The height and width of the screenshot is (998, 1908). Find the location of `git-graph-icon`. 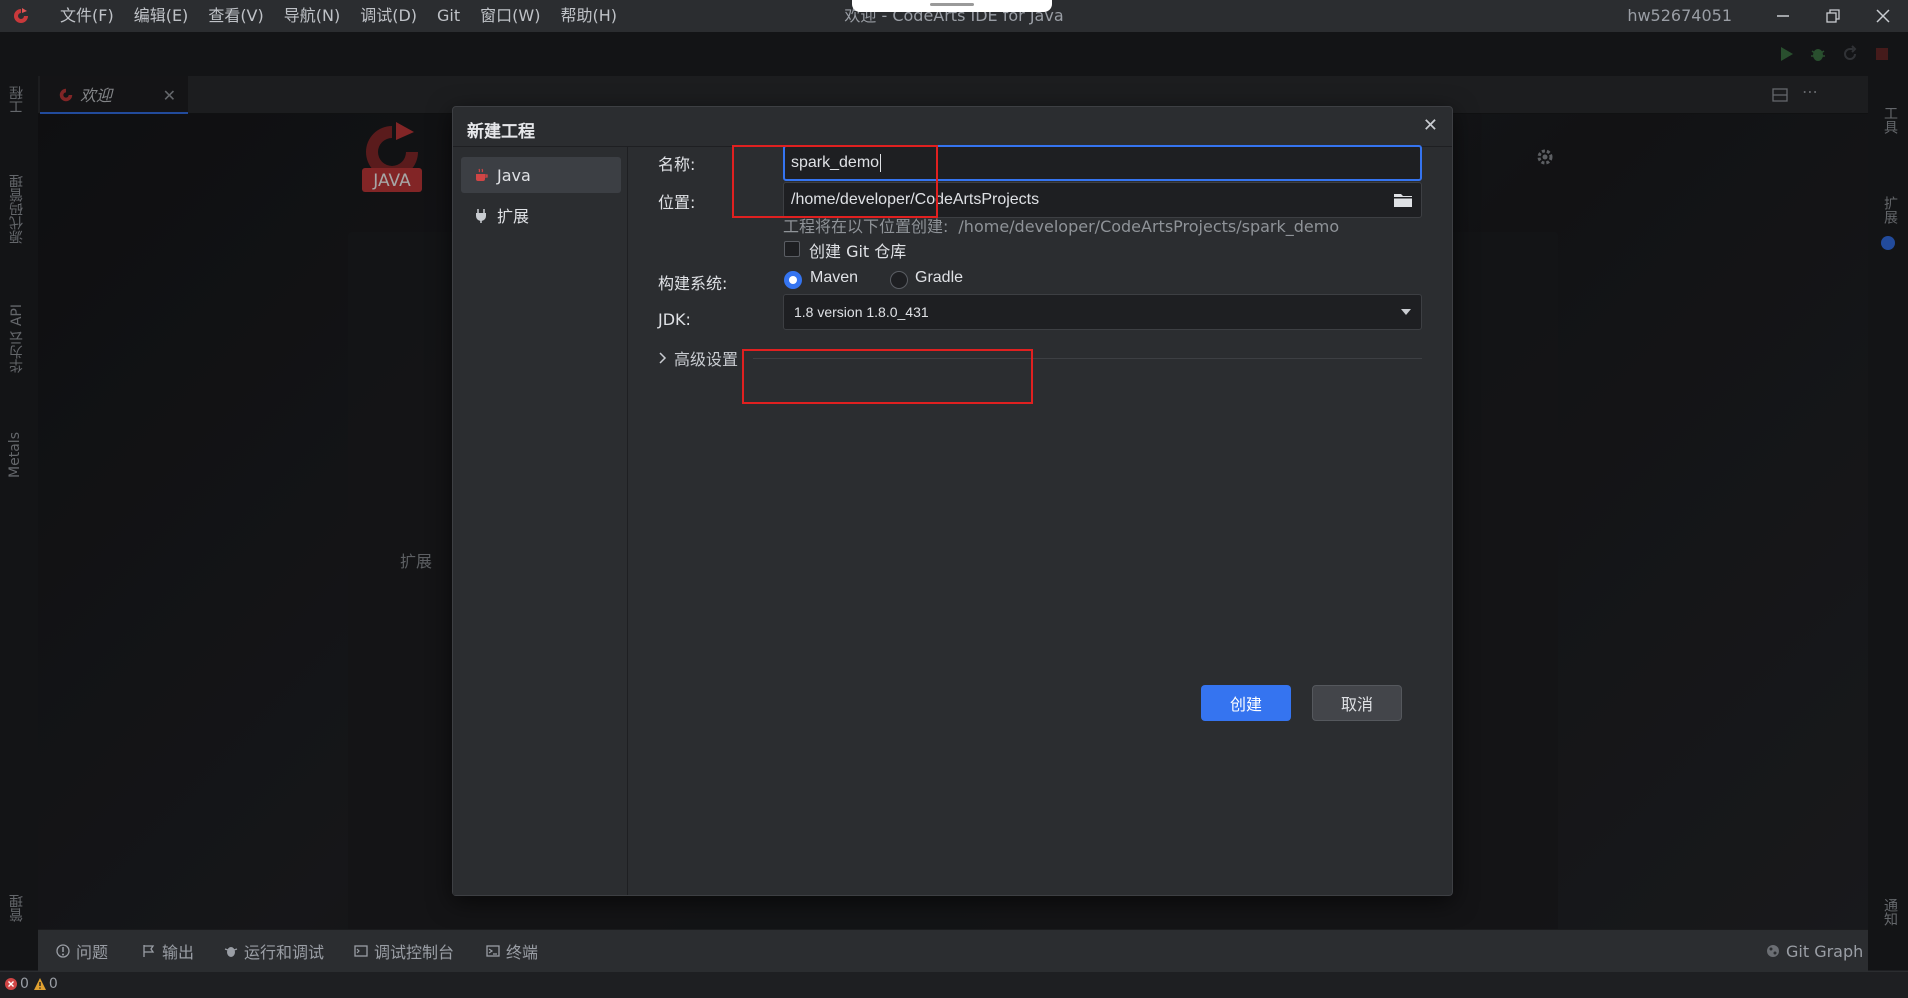

git-graph-icon is located at coordinates (1773, 951).